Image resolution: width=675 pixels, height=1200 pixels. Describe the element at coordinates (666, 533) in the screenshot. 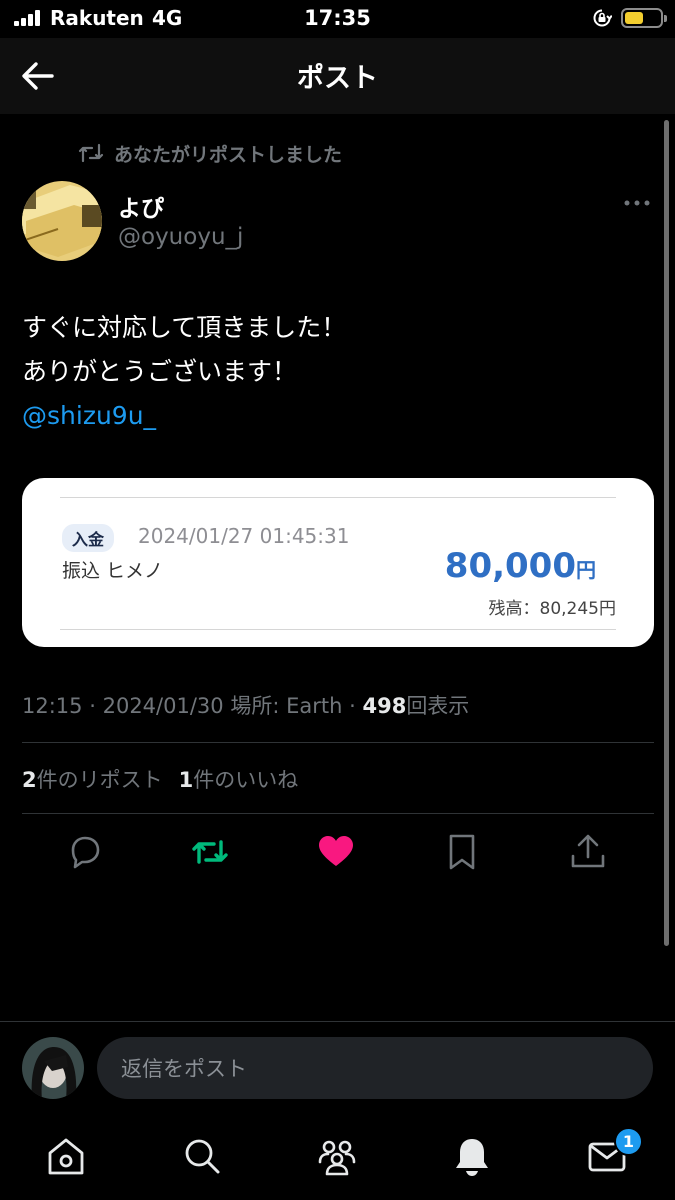

I see `scrollbar` at that location.